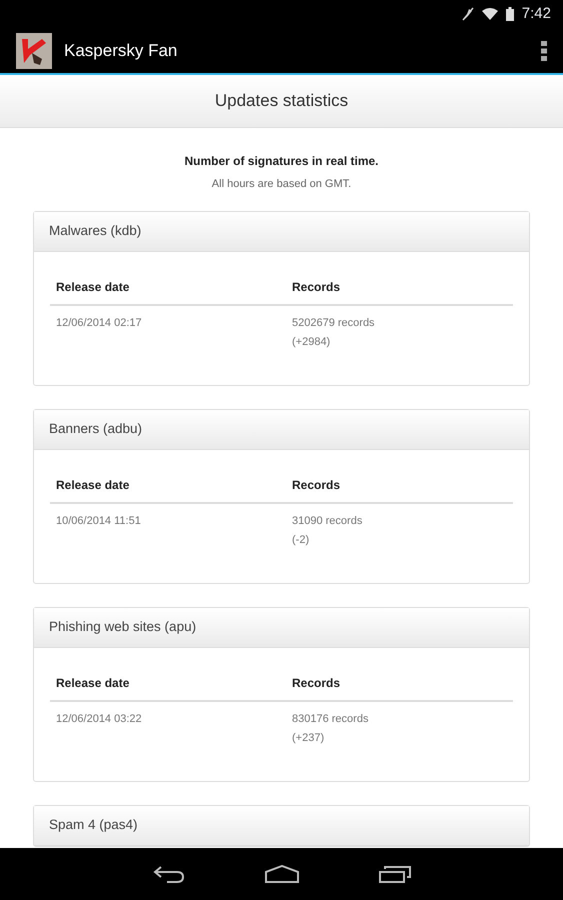 The width and height of the screenshot is (563, 900). What do you see at coordinates (122, 627) in the screenshot?
I see `card-title: Phishing web sites (apu)` at bounding box center [122, 627].